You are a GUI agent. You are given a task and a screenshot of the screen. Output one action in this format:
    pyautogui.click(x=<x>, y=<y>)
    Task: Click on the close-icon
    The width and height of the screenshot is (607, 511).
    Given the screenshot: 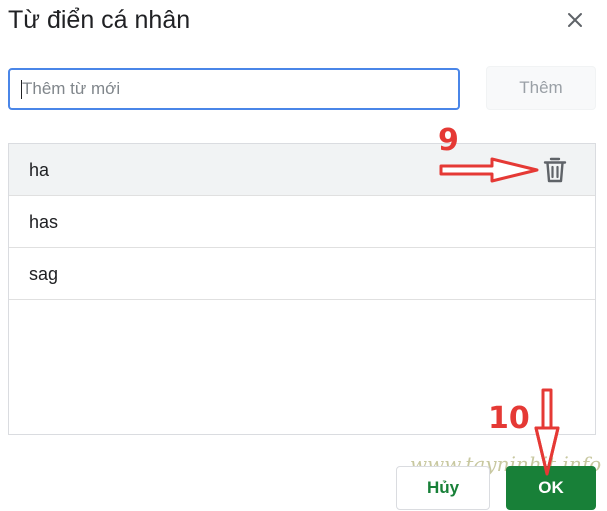 What is the action you would take?
    pyautogui.click(x=575, y=20)
    